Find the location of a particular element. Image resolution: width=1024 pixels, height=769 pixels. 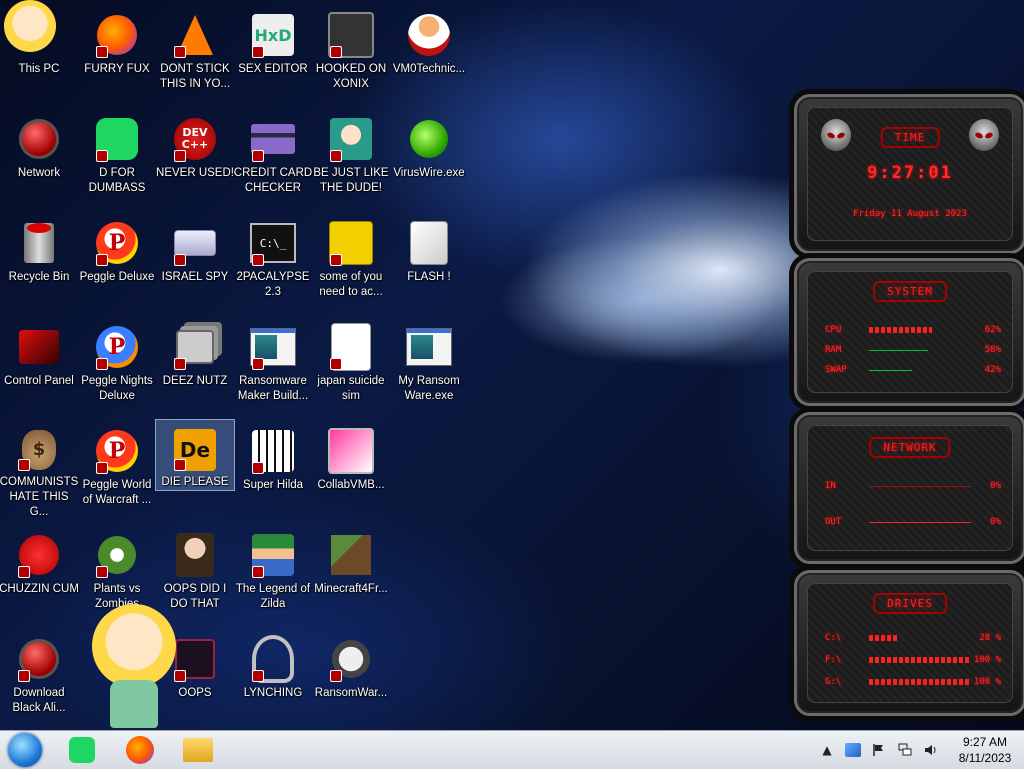

desktop-icon-japan-suicide-sim: japan suicide sim is located at coordinates (351, 366).